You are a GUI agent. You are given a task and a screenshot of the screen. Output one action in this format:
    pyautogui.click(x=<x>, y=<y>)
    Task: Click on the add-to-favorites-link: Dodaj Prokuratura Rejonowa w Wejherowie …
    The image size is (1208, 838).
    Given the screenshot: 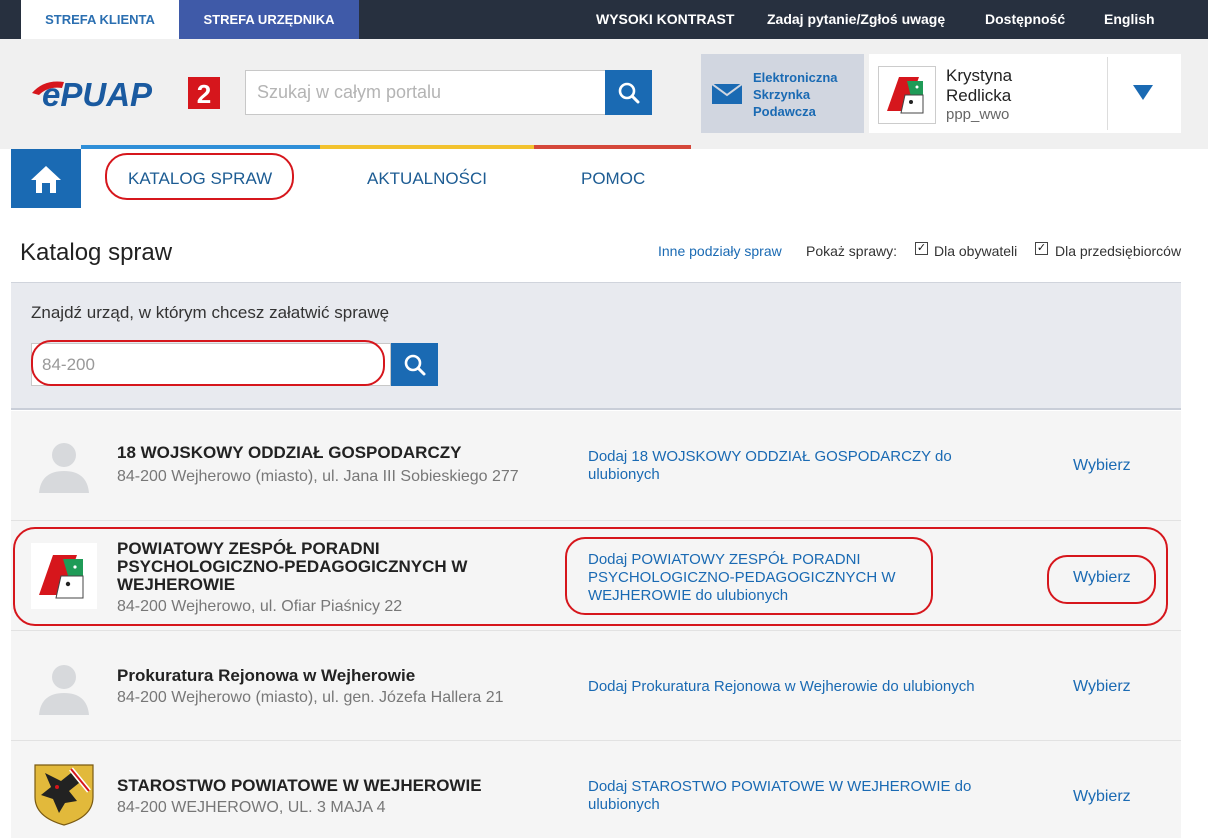 What is the action you would take?
    pyautogui.click(x=798, y=687)
    